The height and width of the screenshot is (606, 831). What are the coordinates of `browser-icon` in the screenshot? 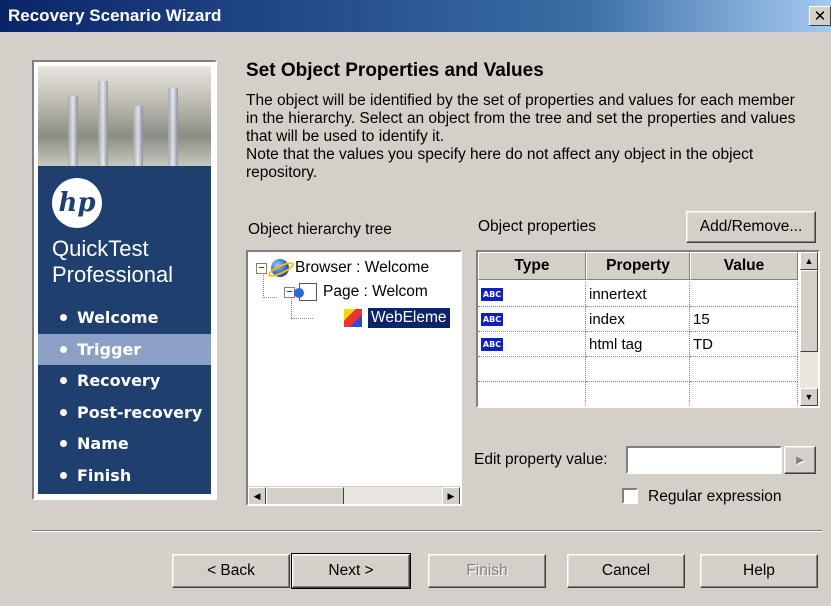 It's located at (280, 268).